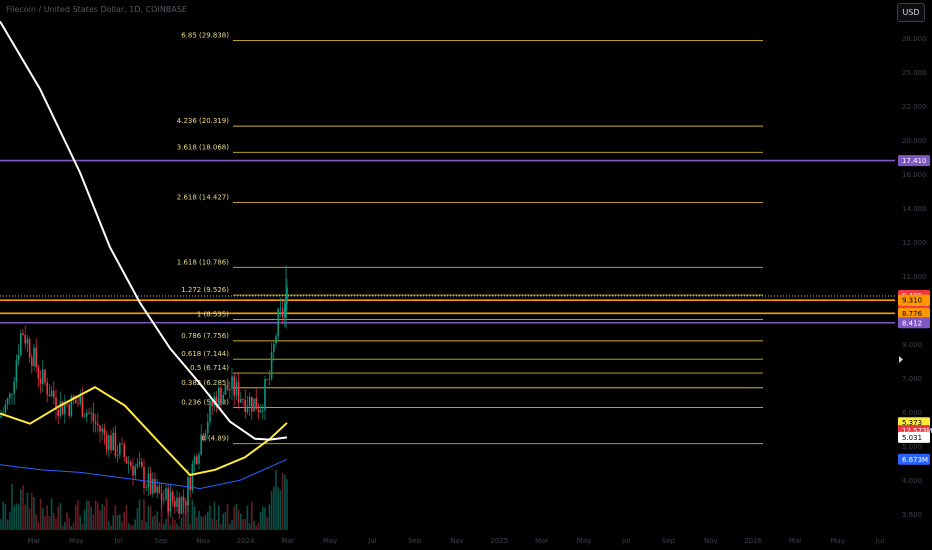  What do you see at coordinates (914, 39) in the screenshot?
I see `y-tick-label: 28.000` at bounding box center [914, 39].